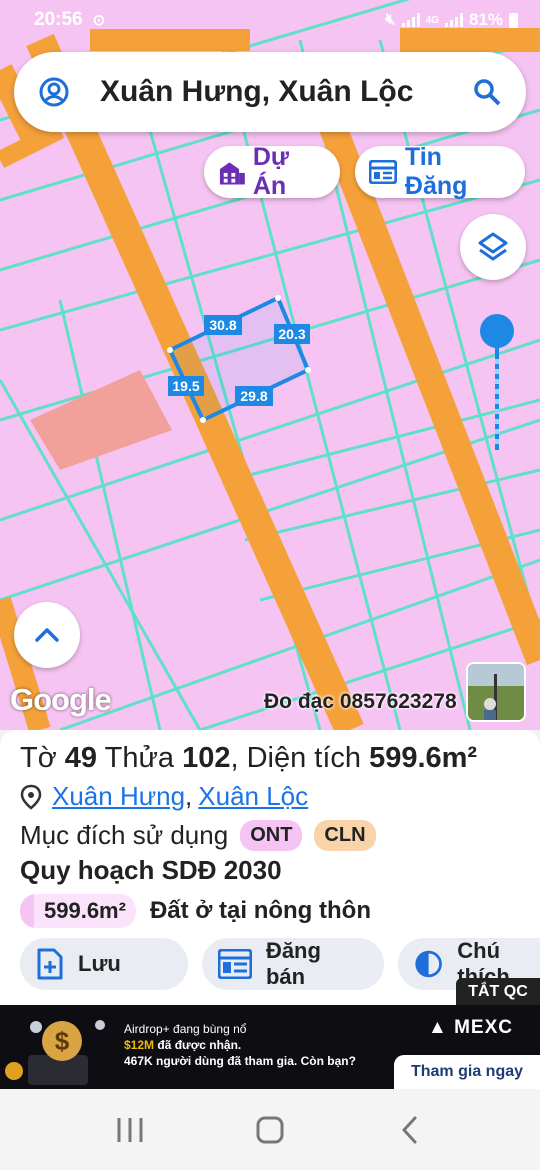 This screenshot has height=1170, width=540. What do you see at coordinates (487, 92) in the screenshot?
I see `search-icon` at bounding box center [487, 92].